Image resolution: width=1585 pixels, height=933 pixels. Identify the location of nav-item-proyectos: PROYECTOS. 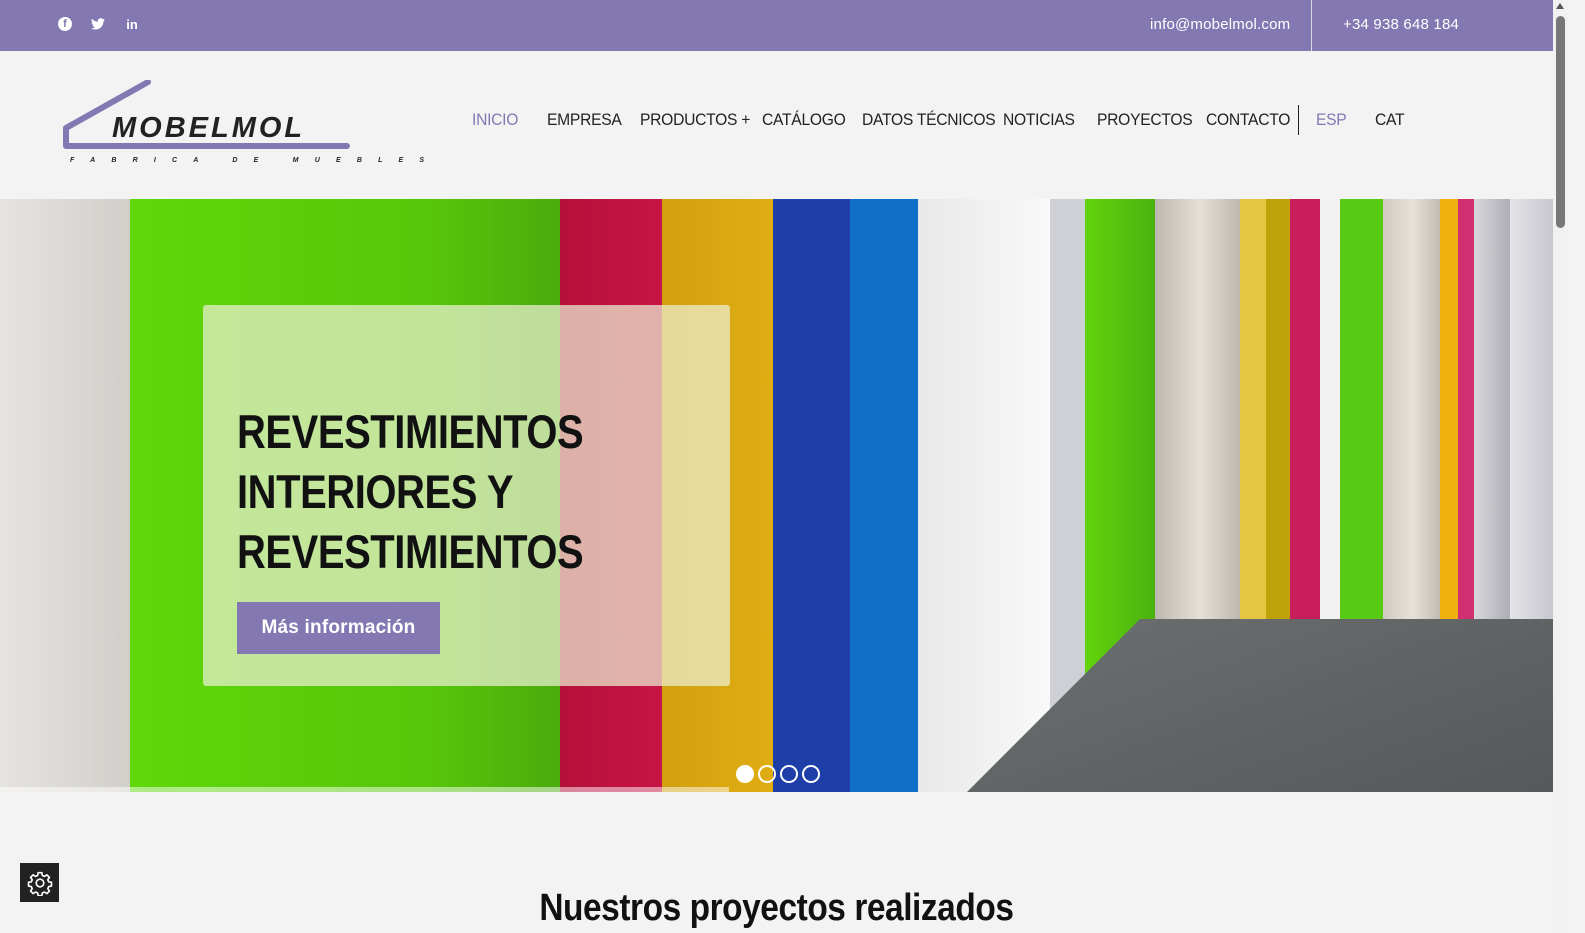
(1147, 120).